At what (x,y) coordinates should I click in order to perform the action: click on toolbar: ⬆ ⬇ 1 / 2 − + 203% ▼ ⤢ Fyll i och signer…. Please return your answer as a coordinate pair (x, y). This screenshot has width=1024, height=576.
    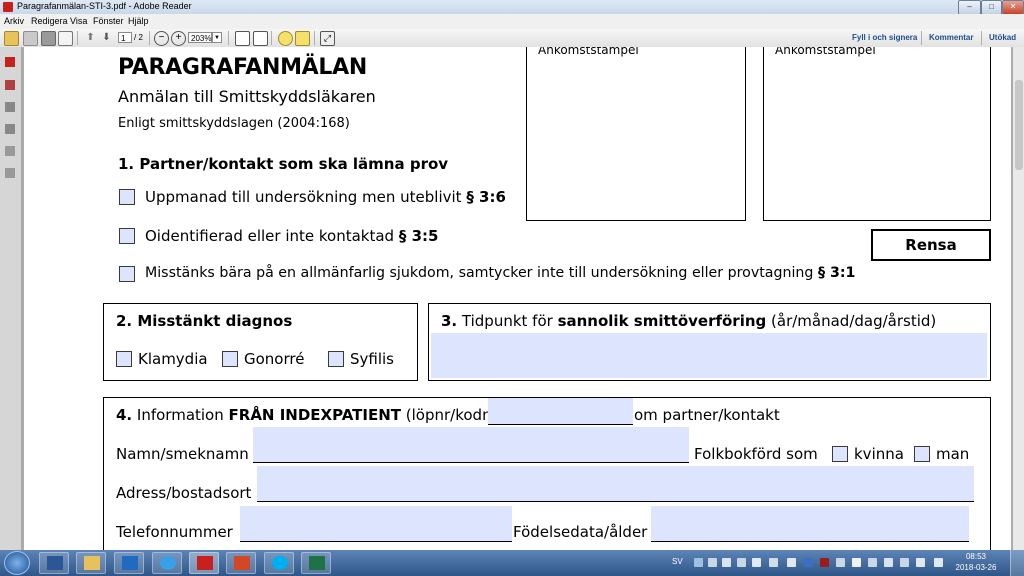
    Looking at the image, I should click on (512, 38).